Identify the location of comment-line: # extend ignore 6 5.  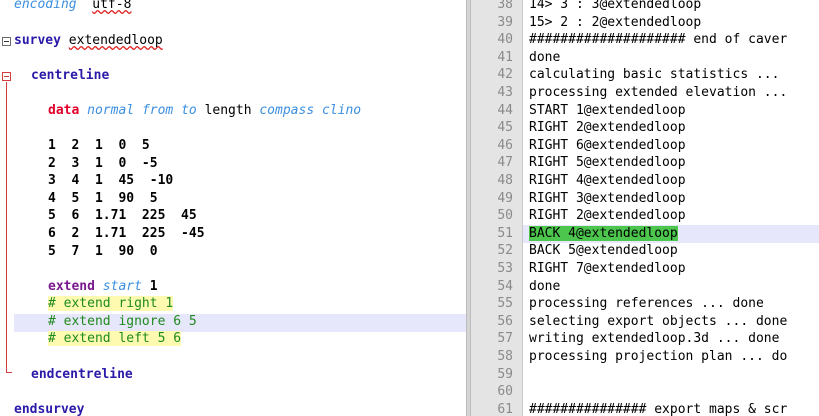
(122, 321).